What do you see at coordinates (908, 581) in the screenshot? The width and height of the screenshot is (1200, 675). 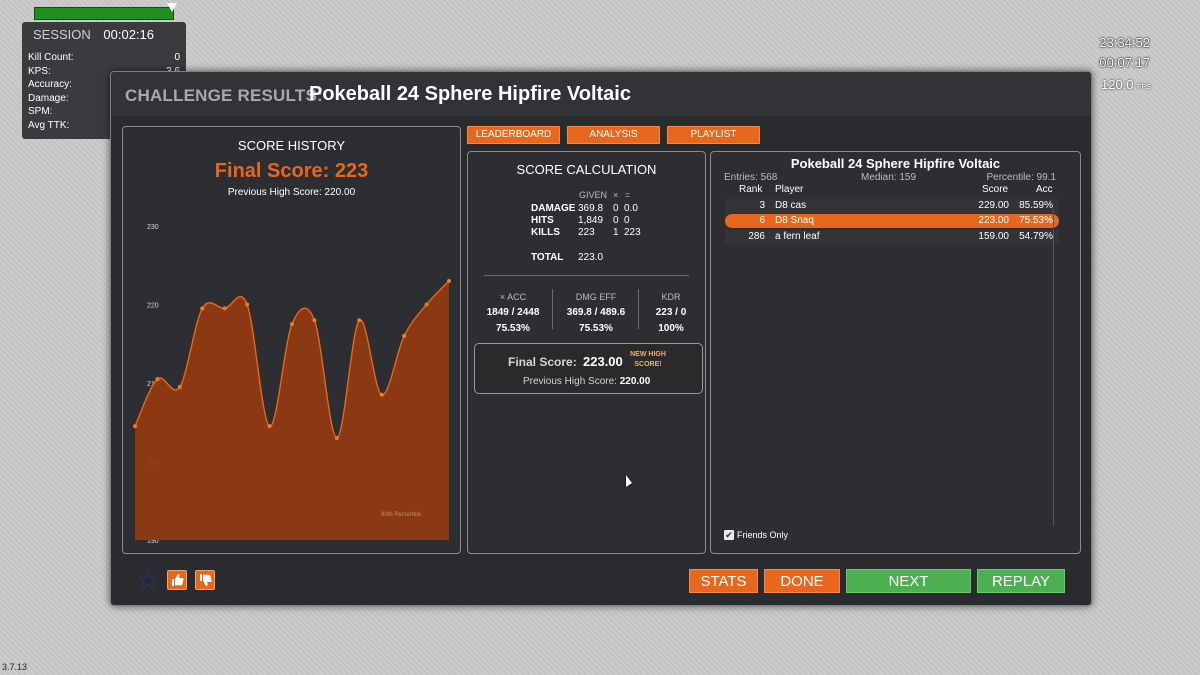 I see `next-button: NEXT` at bounding box center [908, 581].